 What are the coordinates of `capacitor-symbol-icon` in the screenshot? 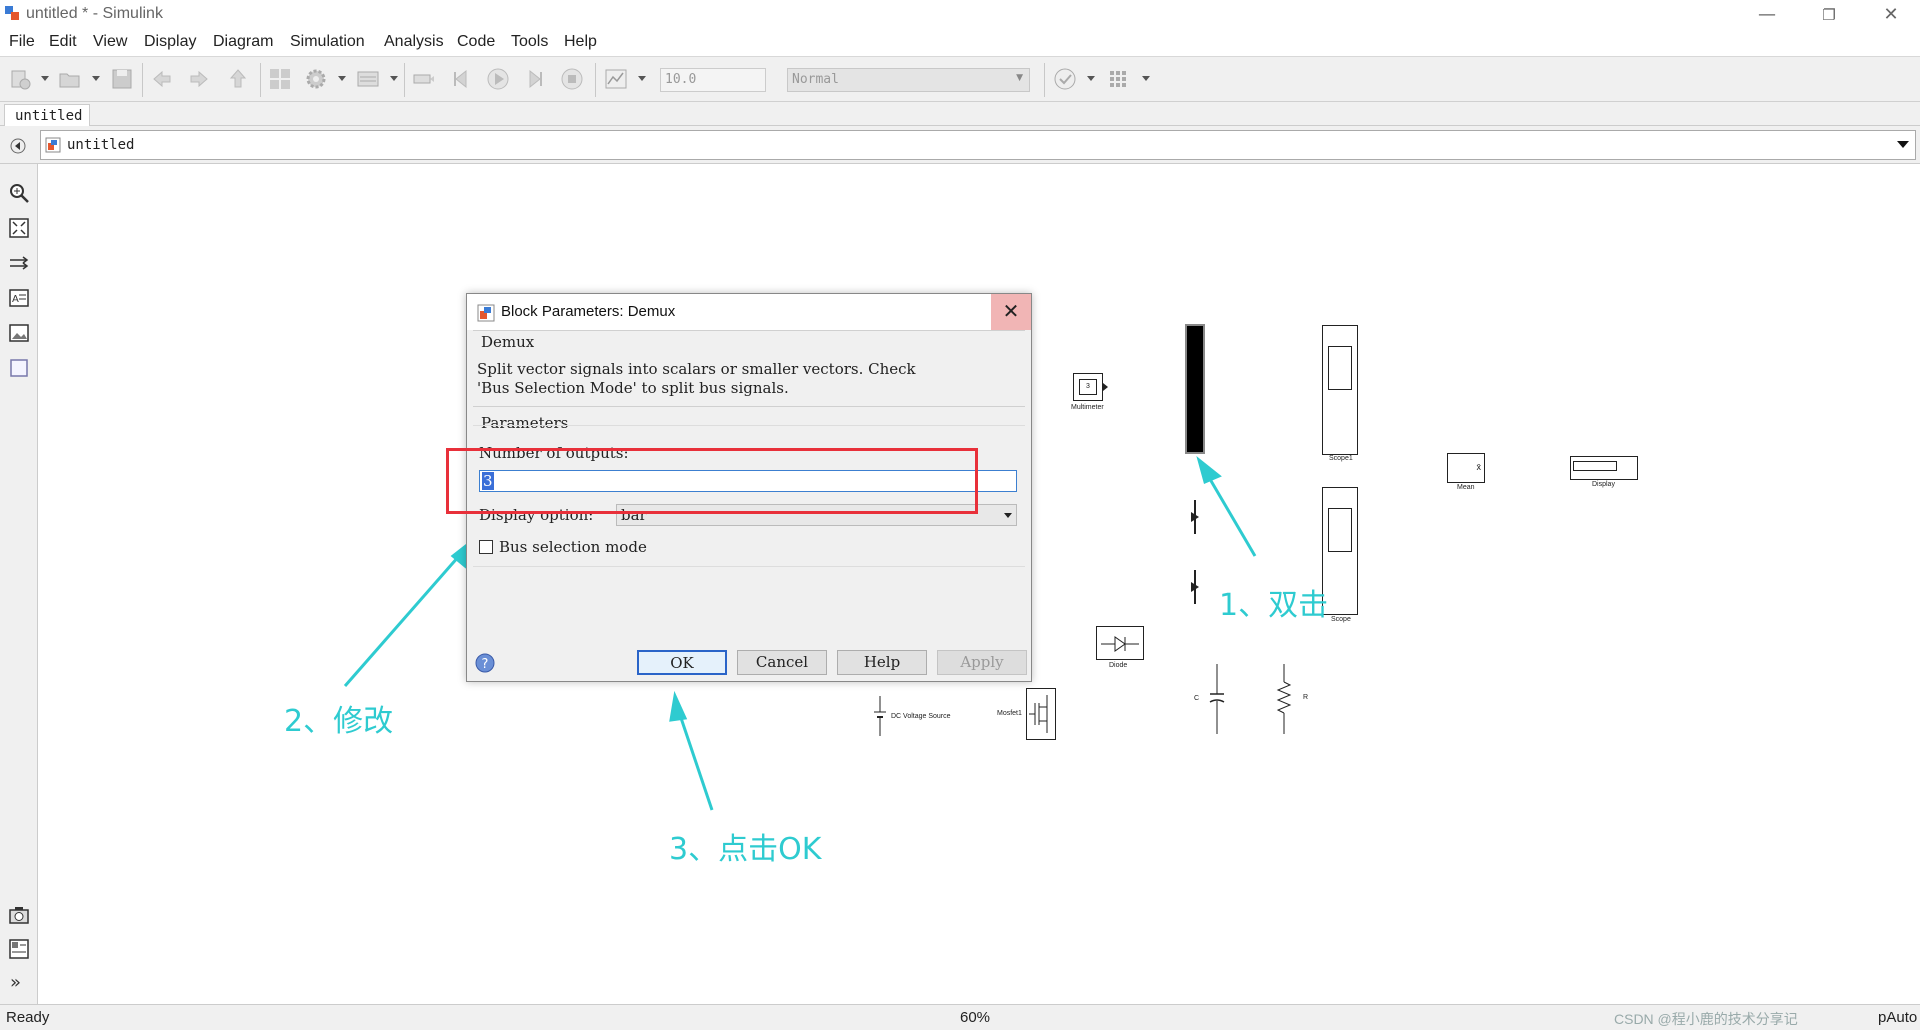 It's located at (1217, 699).